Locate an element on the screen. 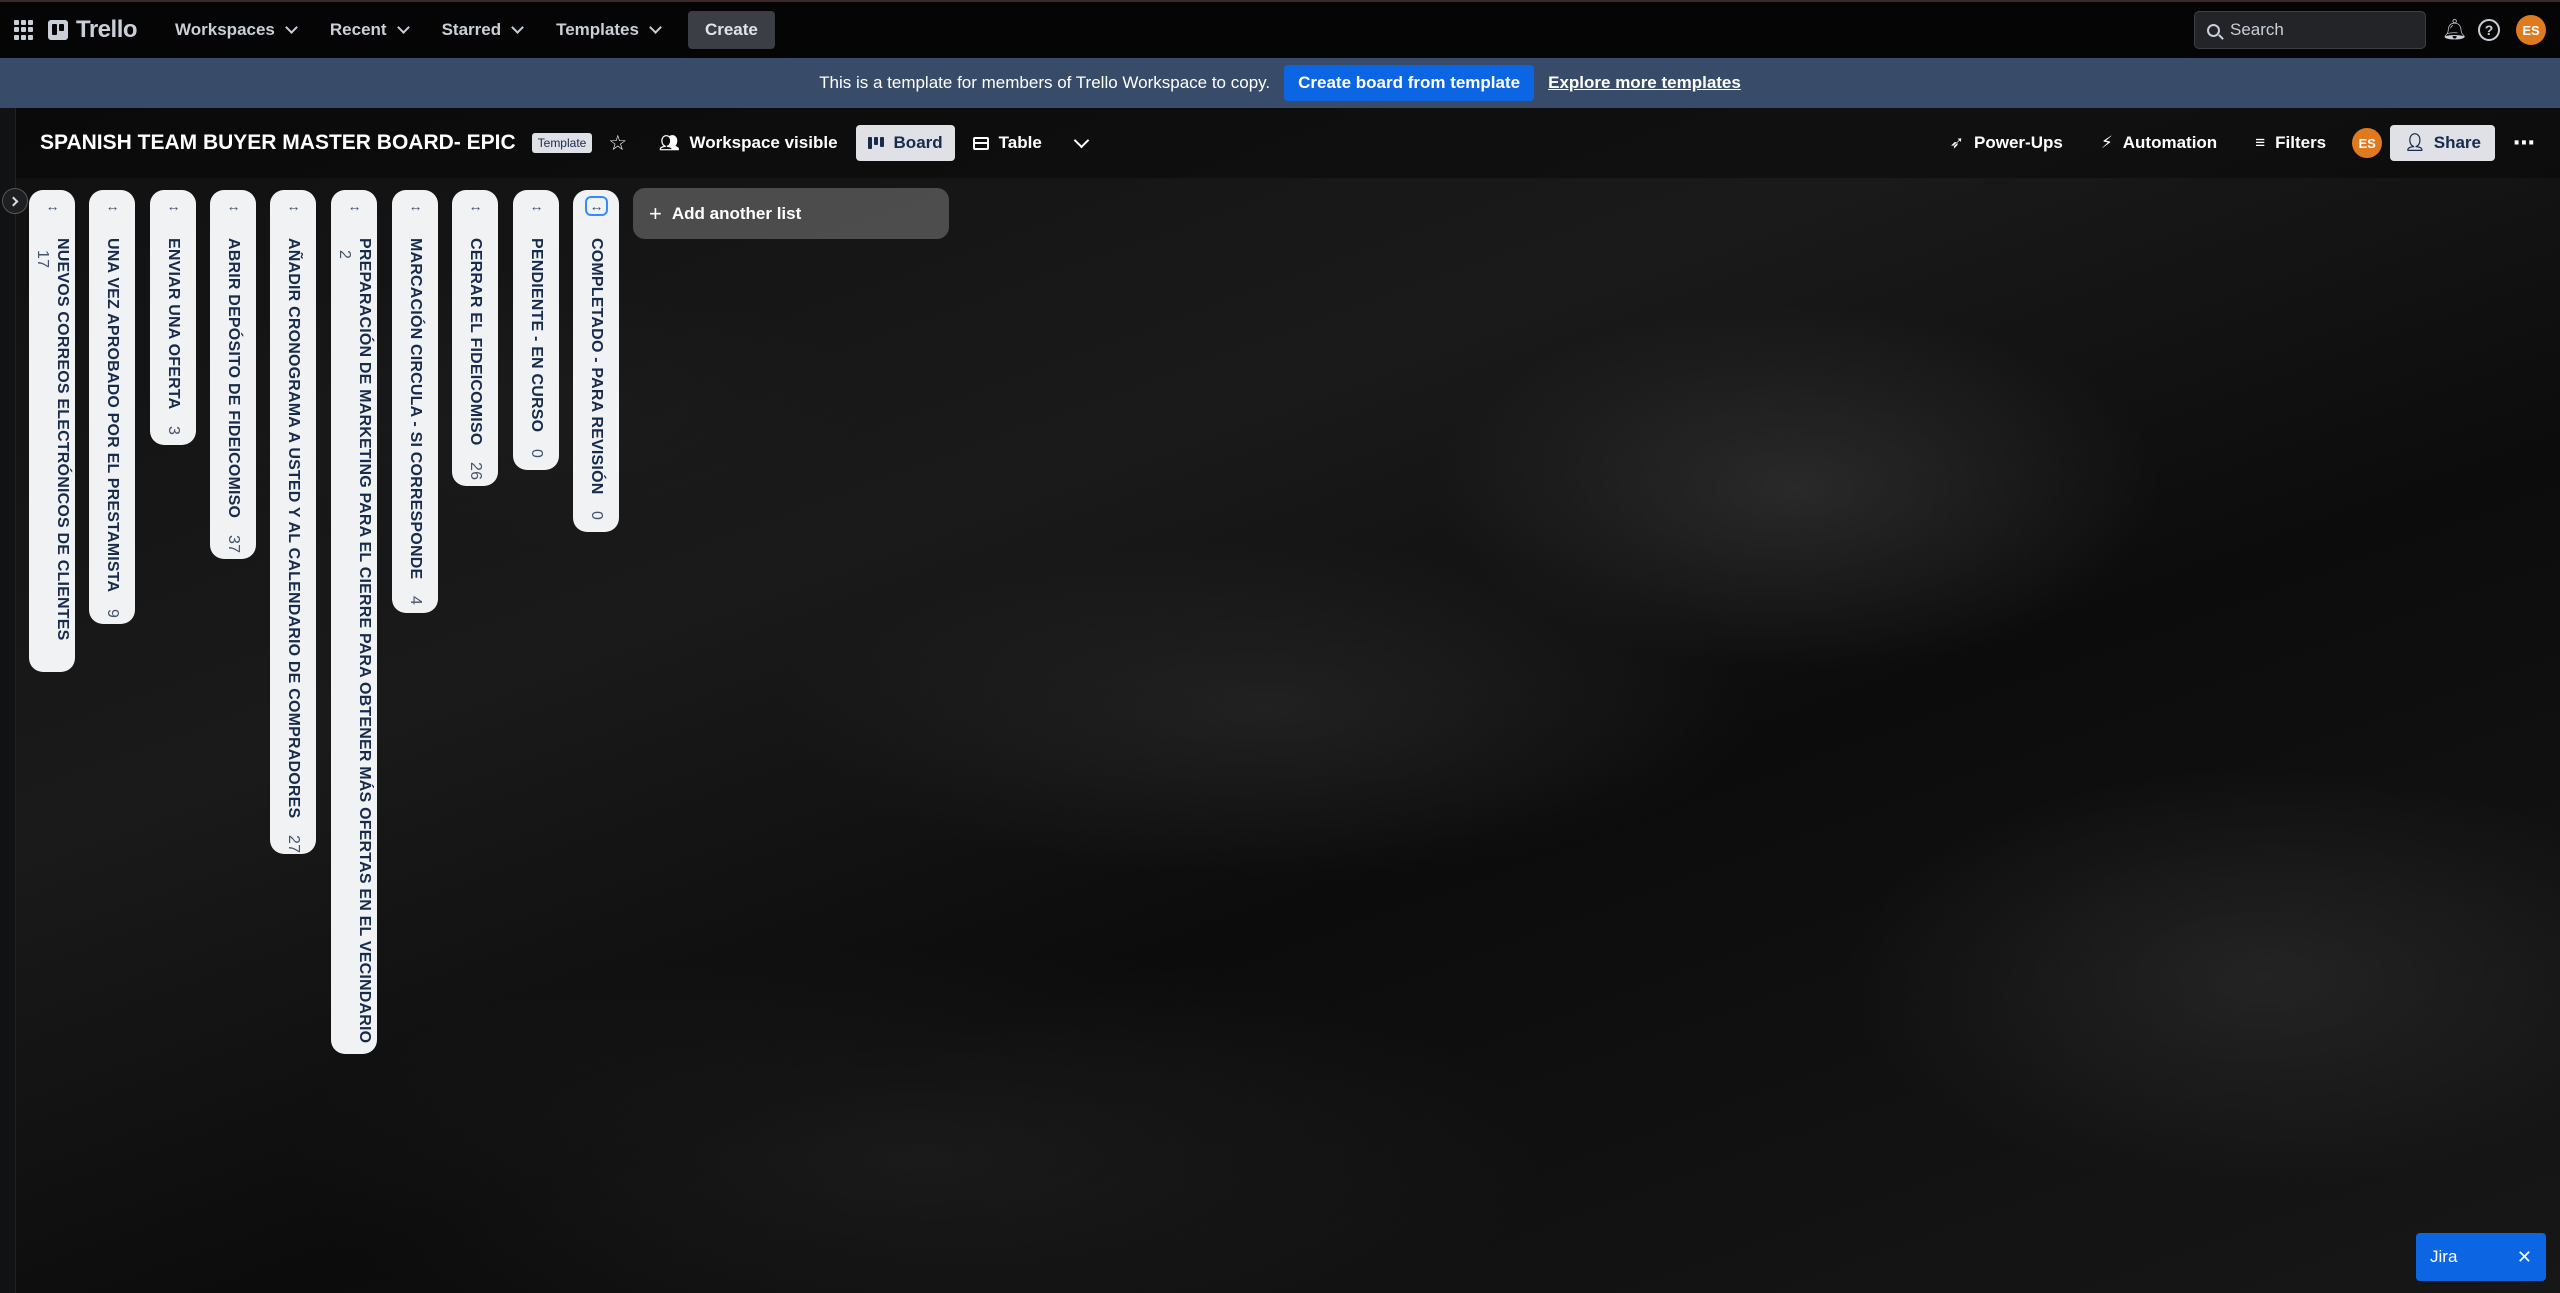 Image resolution: width=2560 pixels, height=1293 pixels. rocket-icon: ➶ is located at coordinates (1957, 142).